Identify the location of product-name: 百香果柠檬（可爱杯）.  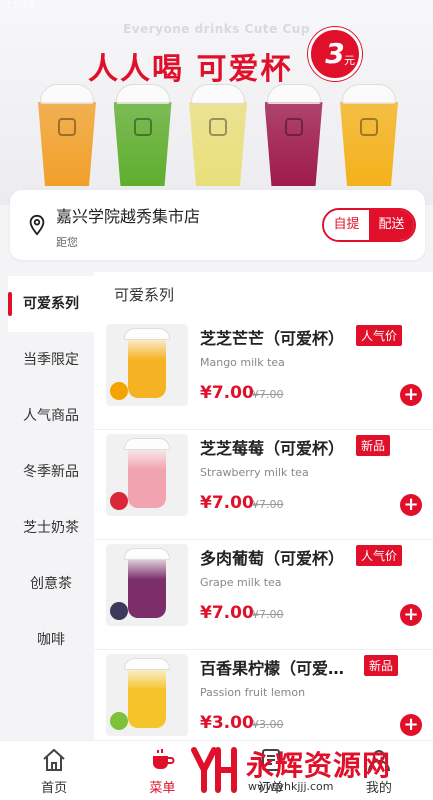
(277, 668).